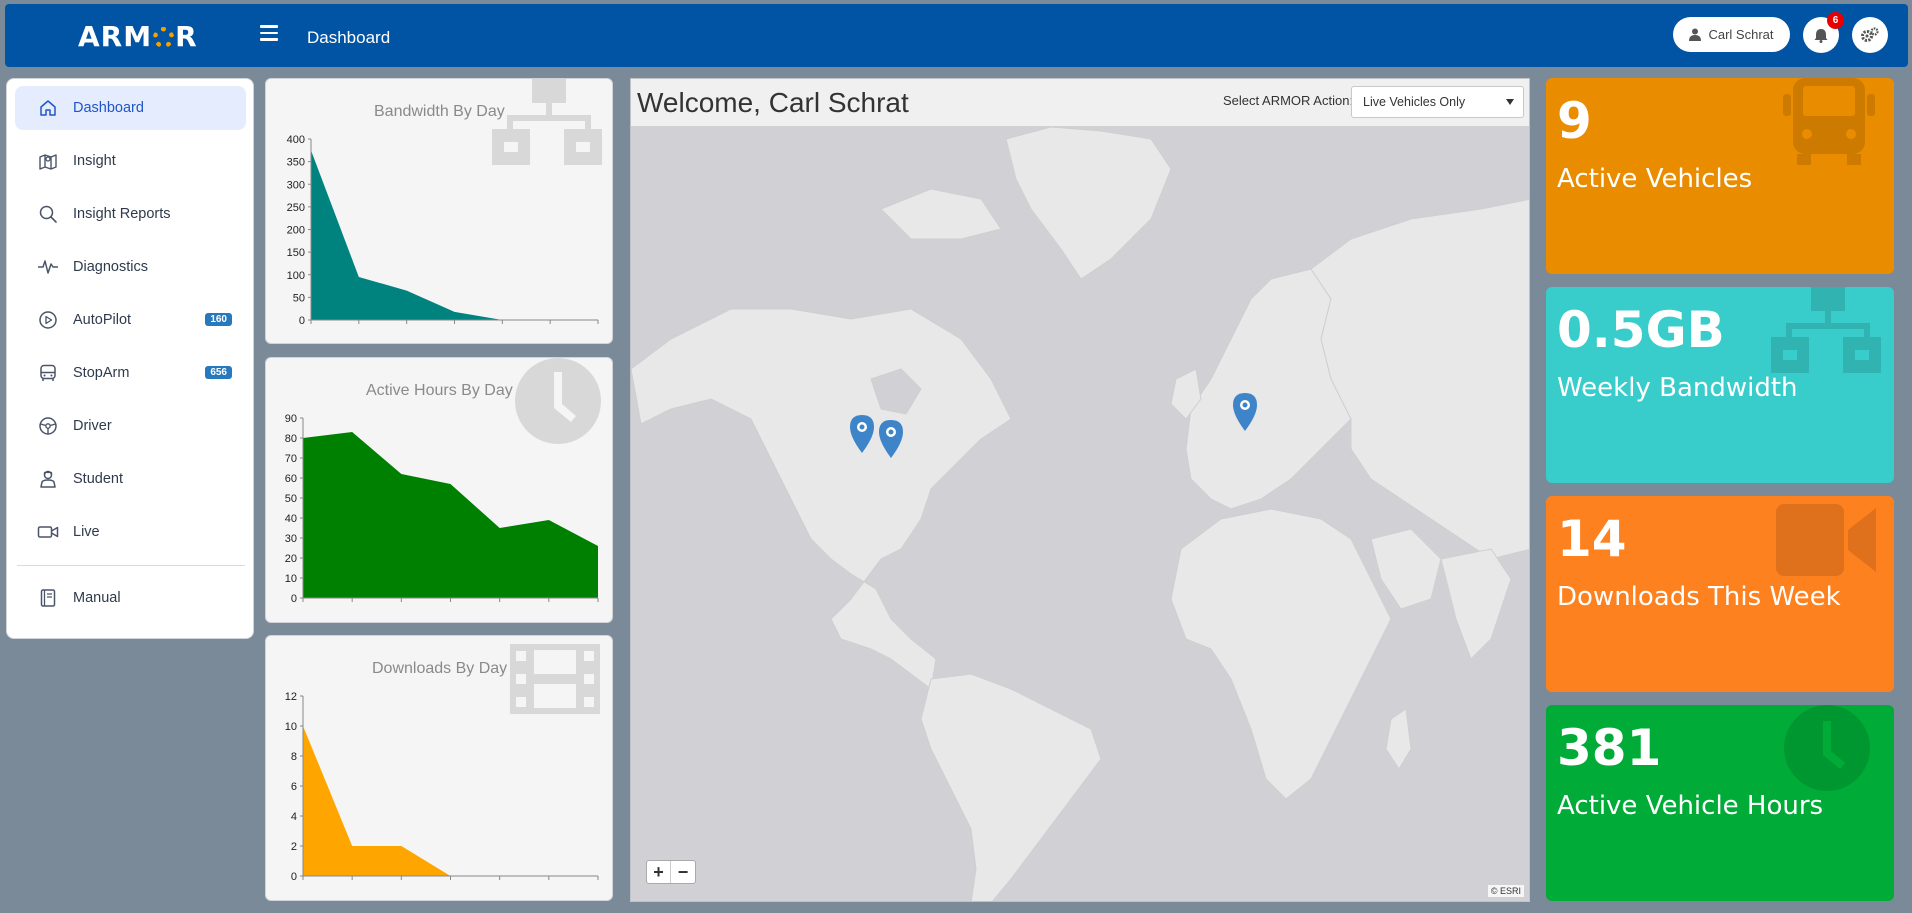  Describe the element at coordinates (1505, 891) in the screenshot. I see `map-attribution: © ESRI` at that location.